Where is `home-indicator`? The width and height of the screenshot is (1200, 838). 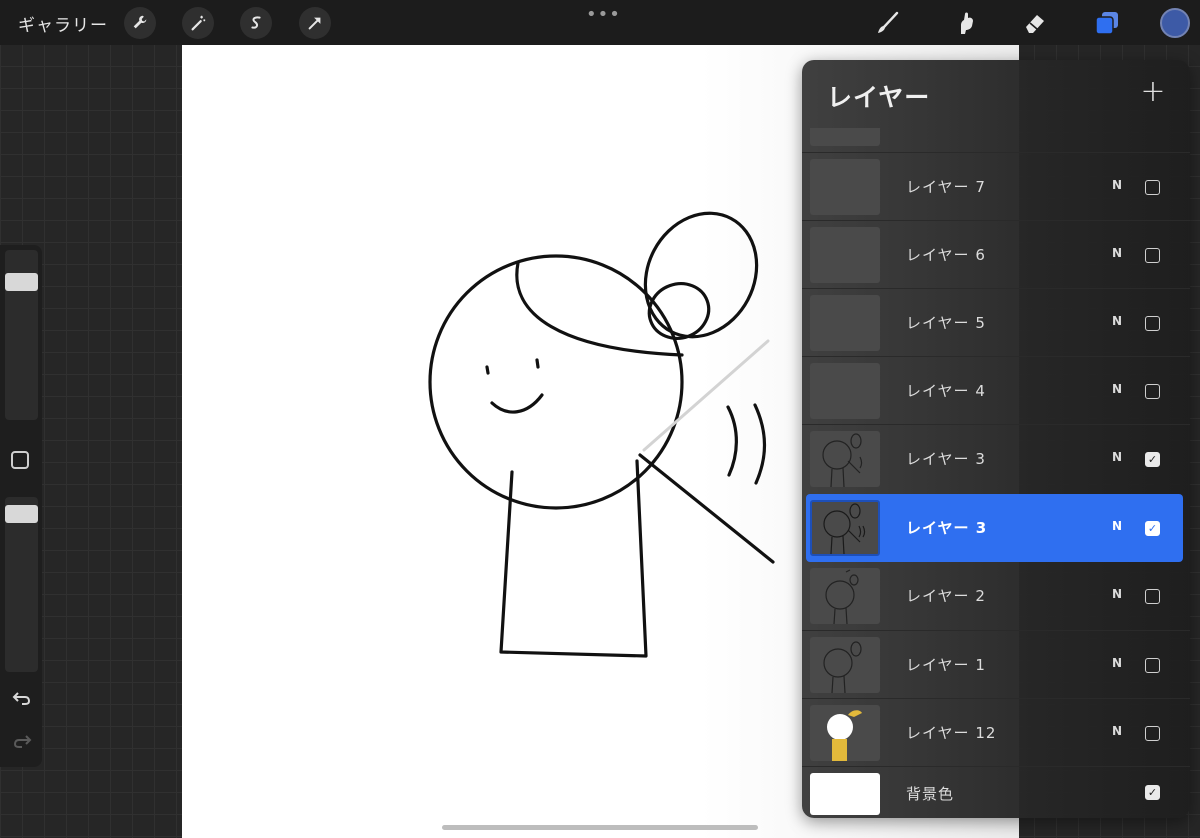 home-indicator is located at coordinates (600, 827).